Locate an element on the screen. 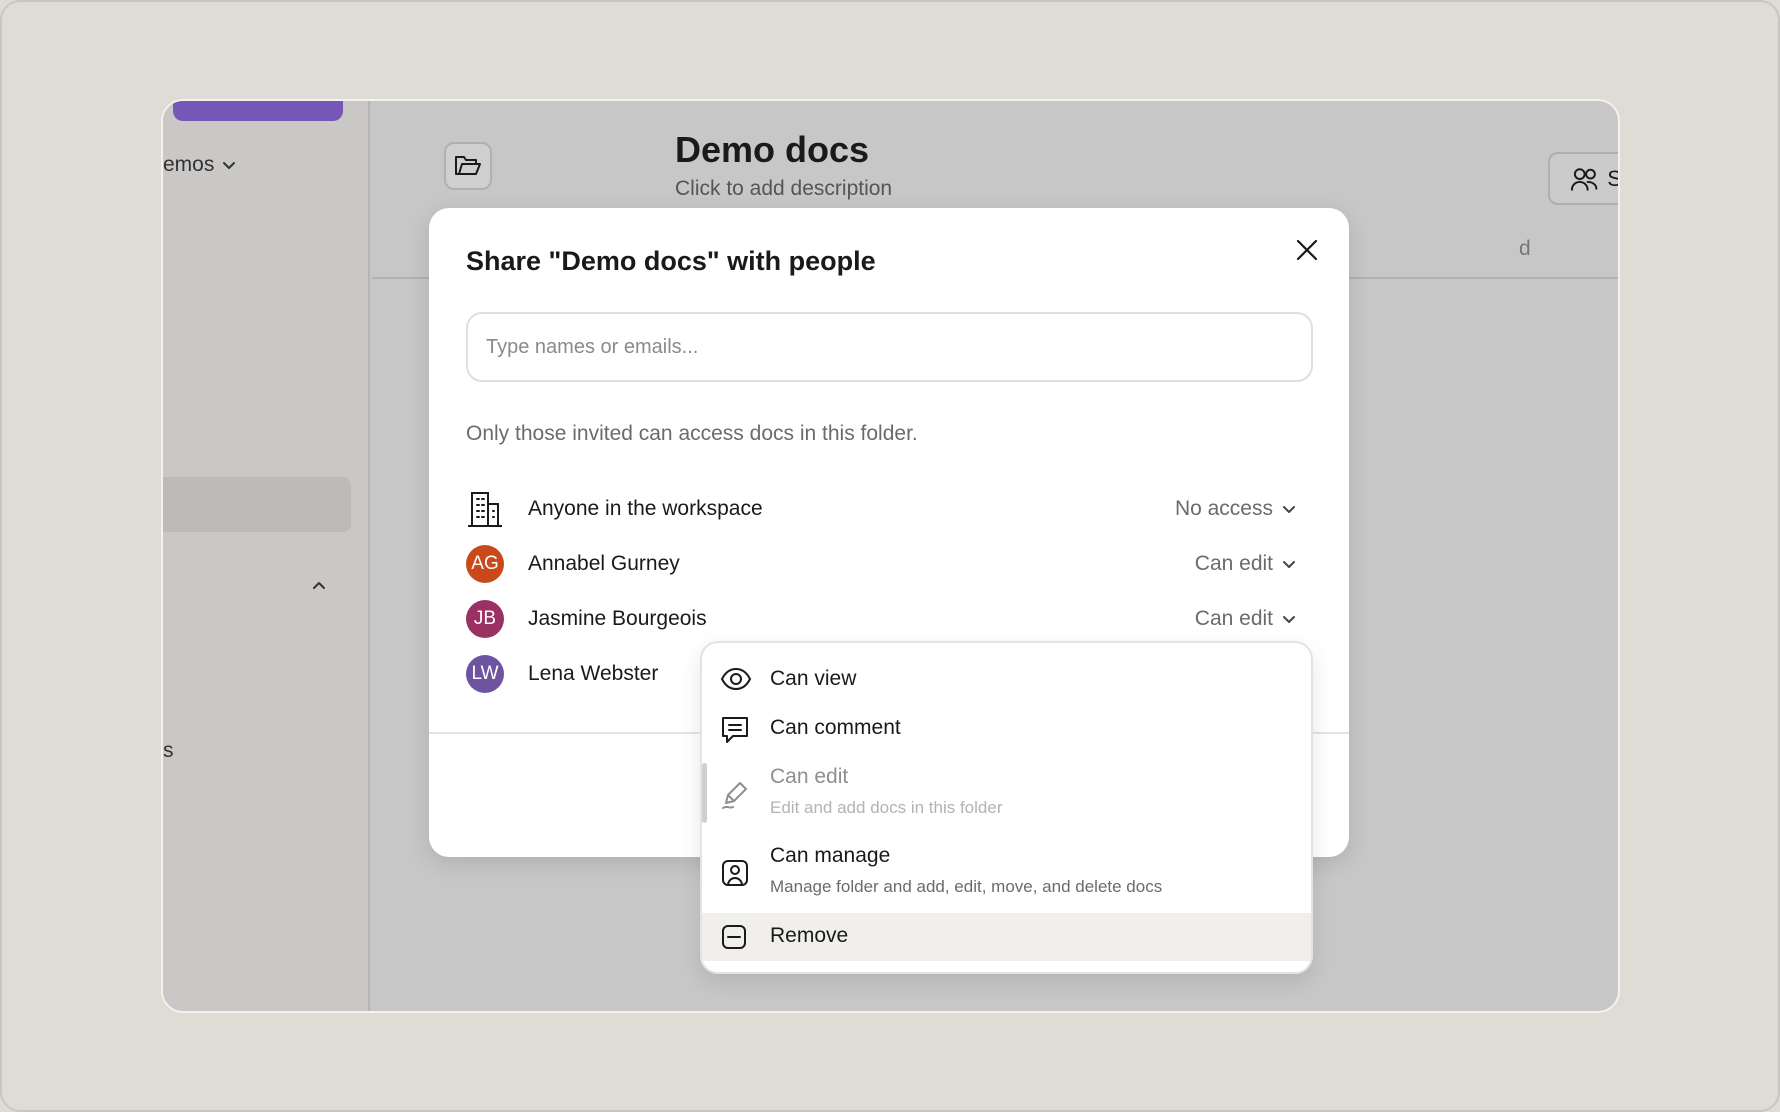  modal-title: Share "Demo docs" with people is located at coordinates (671, 261).